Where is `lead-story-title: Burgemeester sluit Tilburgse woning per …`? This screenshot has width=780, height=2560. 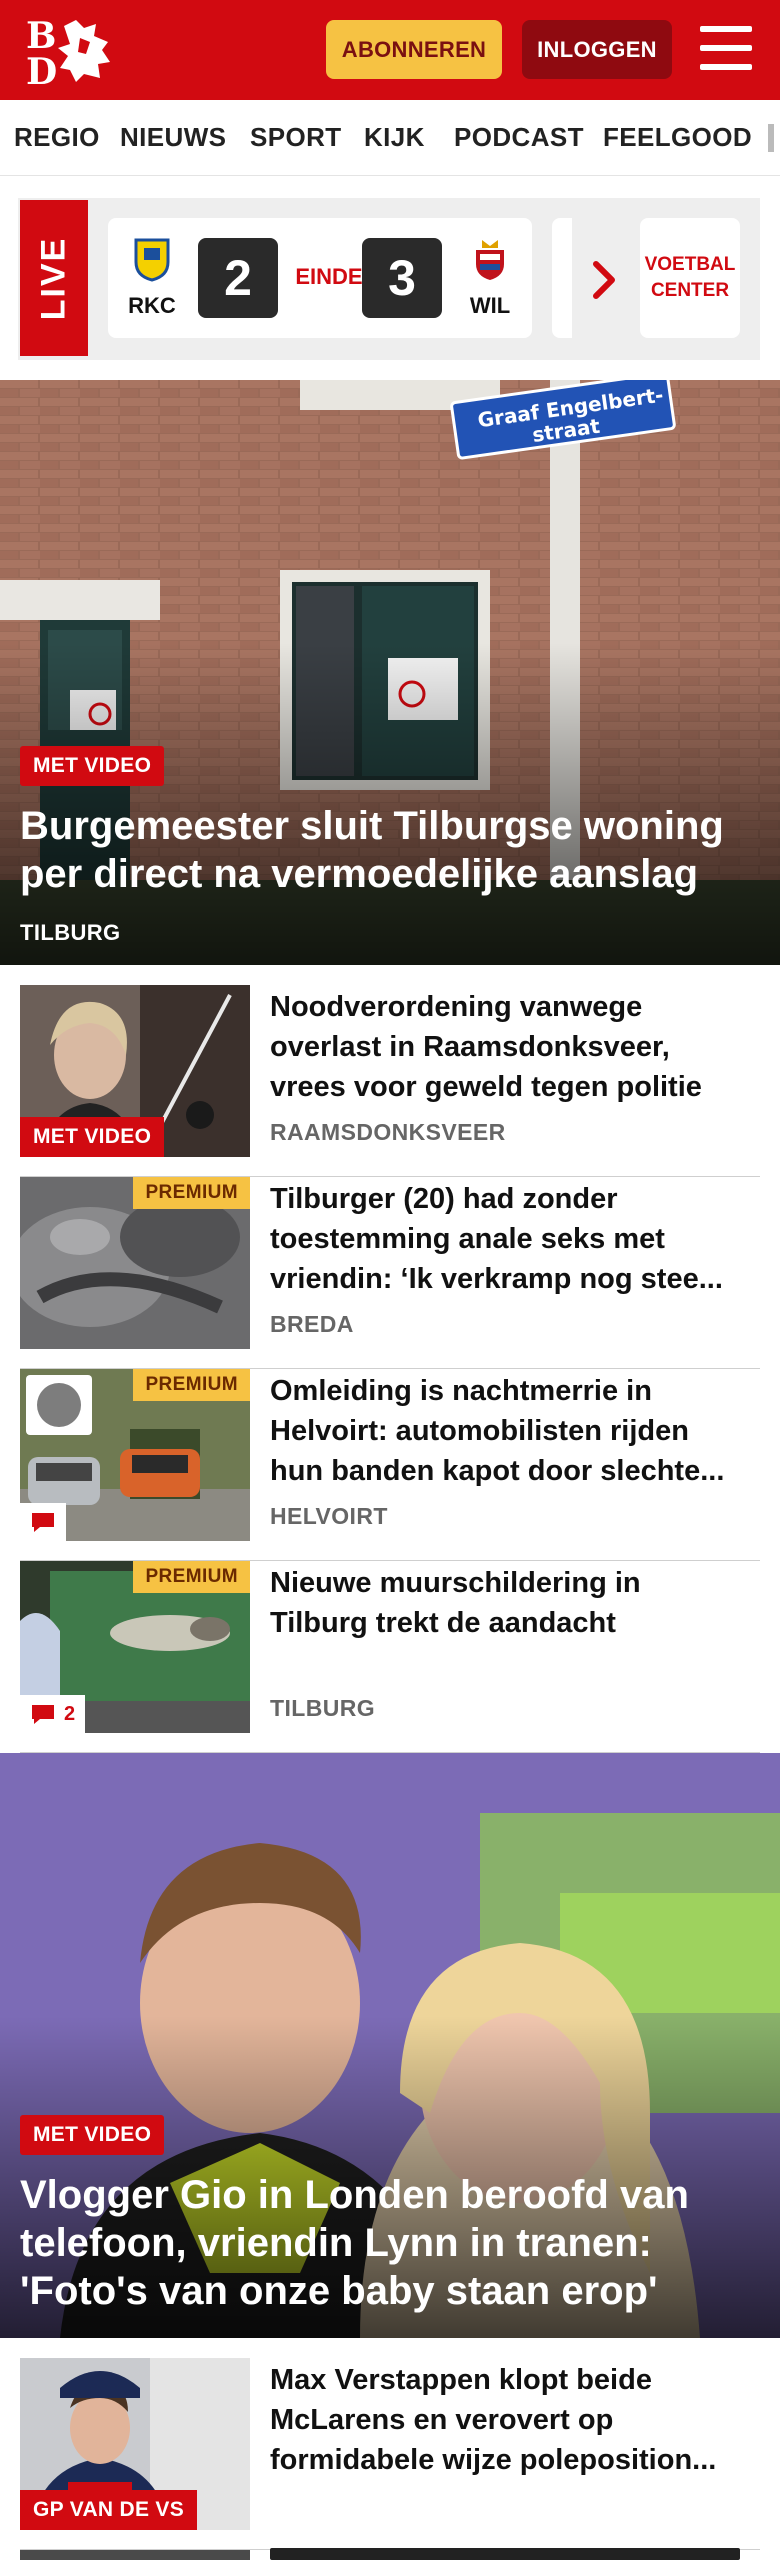 lead-story-title: Burgemeester sluit Tilburgse woning per … is located at coordinates (390, 850).